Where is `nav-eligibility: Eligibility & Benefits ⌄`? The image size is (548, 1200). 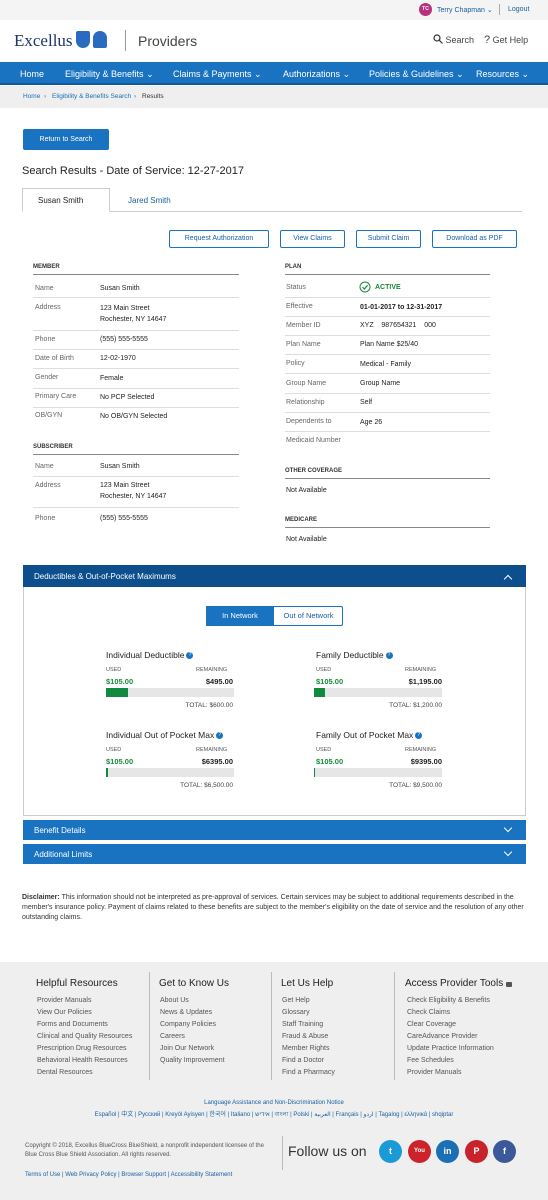 nav-eligibility: Eligibility & Benefits ⌄ is located at coordinates (109, 74).